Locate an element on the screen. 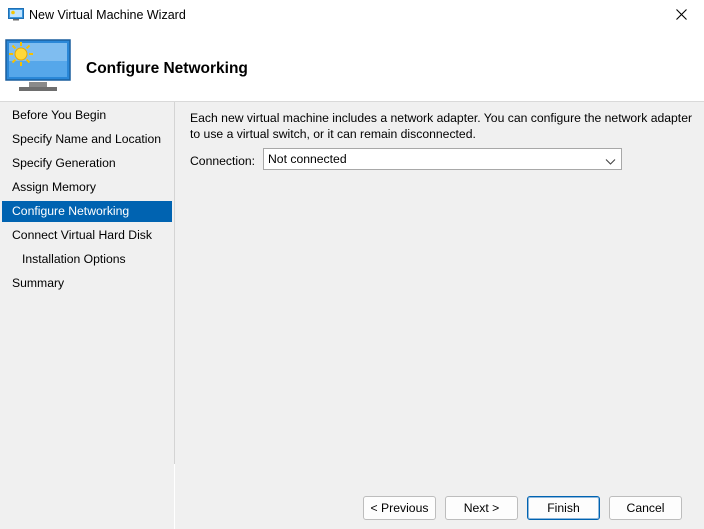 The width and height of the screenshot is (704, 529). connection-selected-value: Not connected is located at coordinates (307, 159).